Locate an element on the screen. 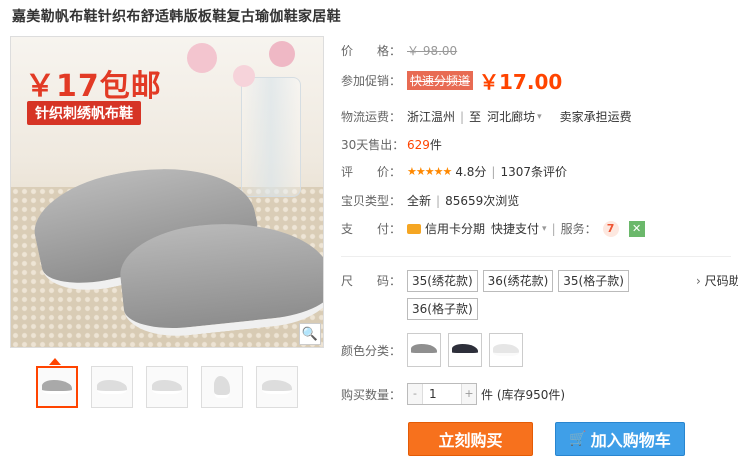 This screenshot has height=461, width=738. type-value: 全新 is located at coordinates (419, 201).